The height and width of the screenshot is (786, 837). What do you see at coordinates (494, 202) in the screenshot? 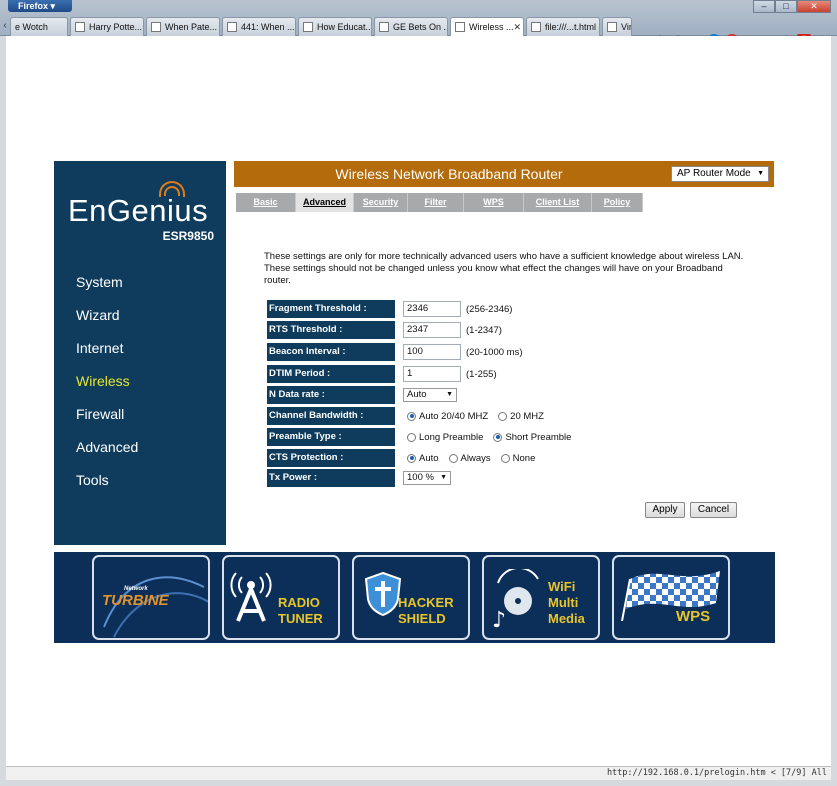
I see `tab-wps: WPS` at bounding box center [494, 202].